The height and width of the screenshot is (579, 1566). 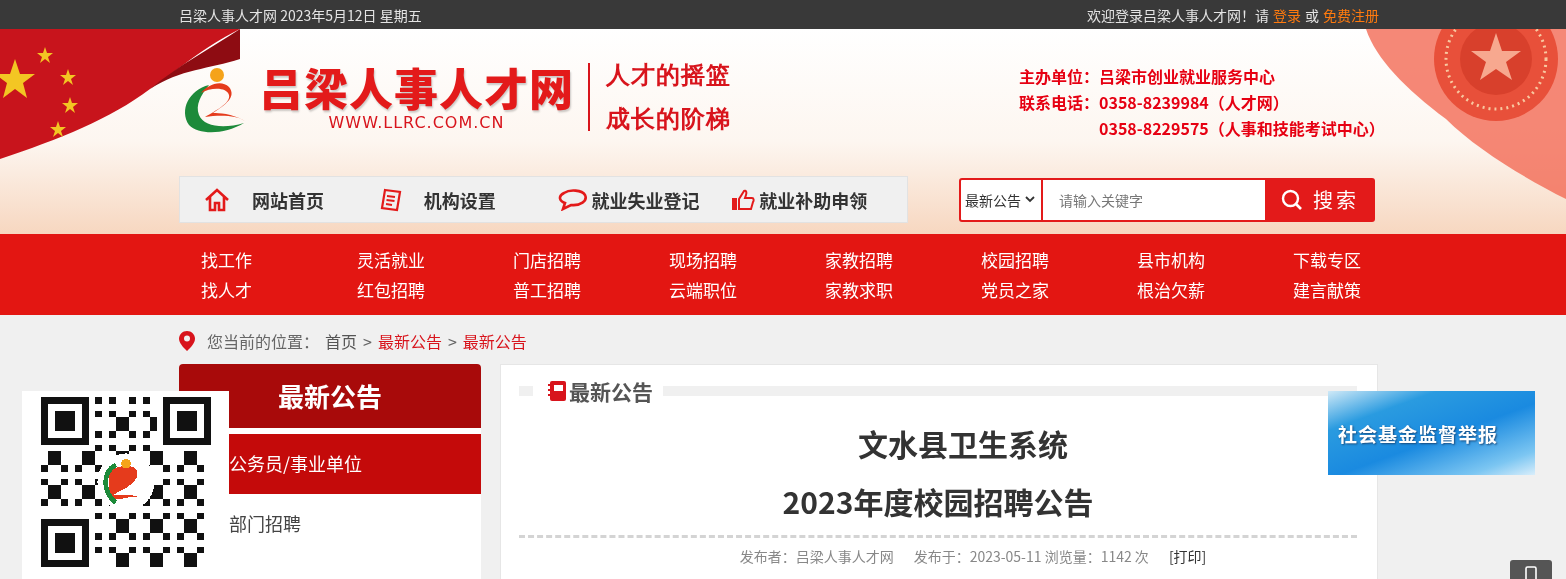 I want to click on login-link: 登录, so click(x=1287, y=14).